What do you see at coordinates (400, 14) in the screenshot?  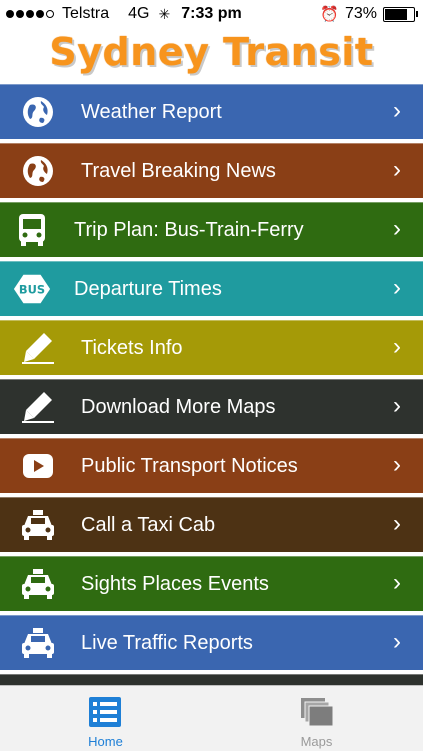 I see `battery-icon` at bounding box center [400, 14].